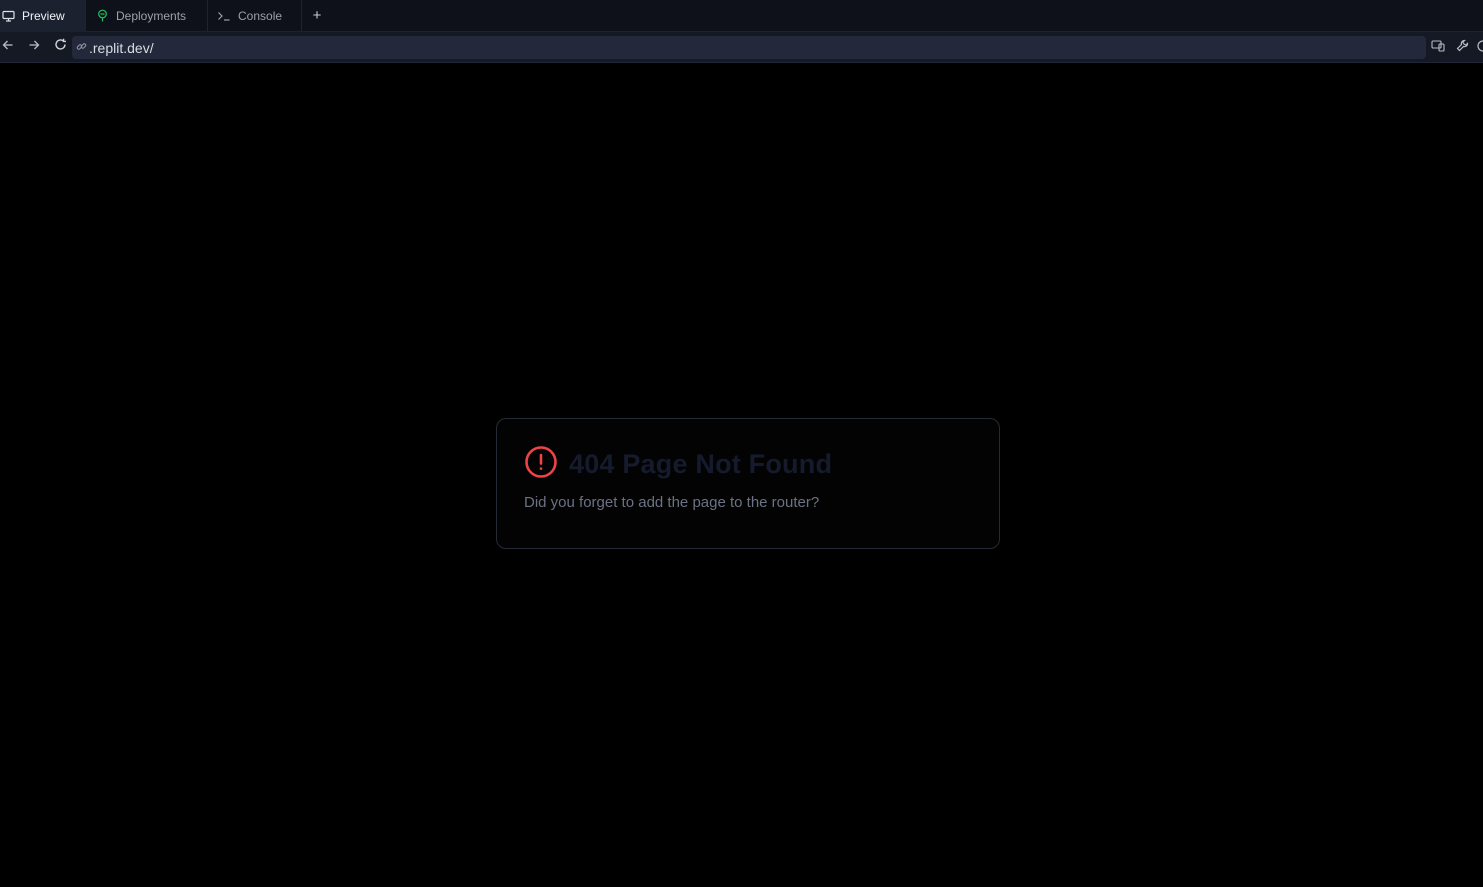 The image size is (1483, 887). I want to click on monitor-icon, so click(8, 16).